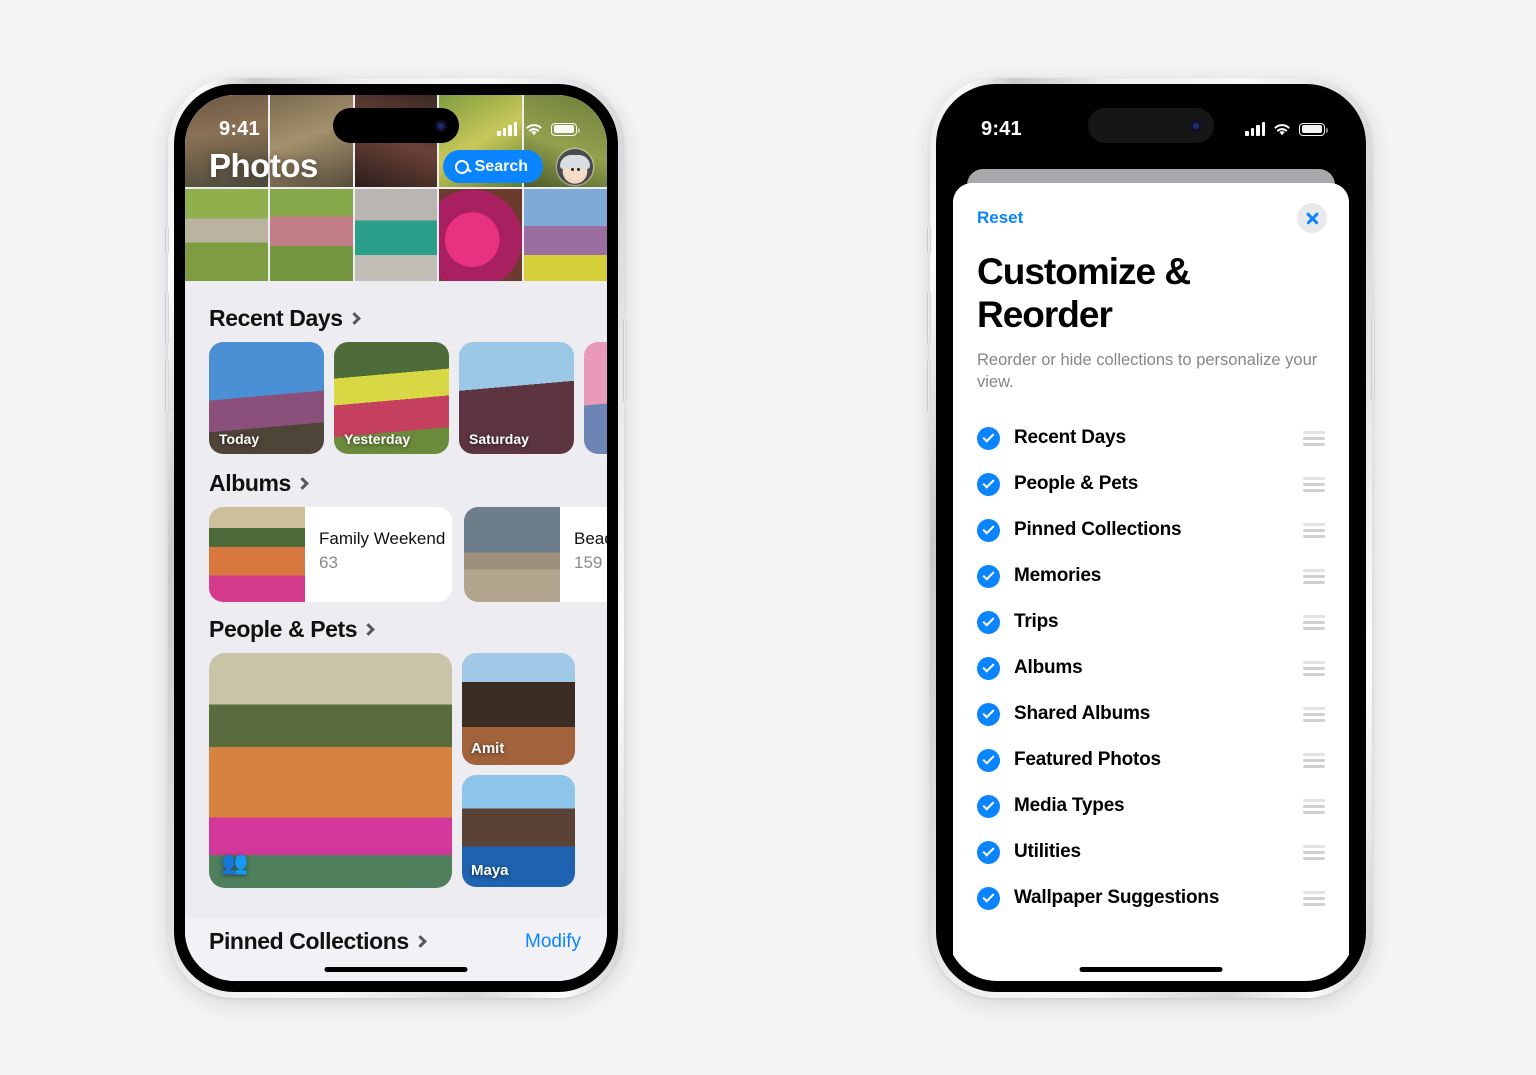 This screenshot has width=1536, height=1075. I want to click on list-item: Shared Albums, so click(1151, 714).